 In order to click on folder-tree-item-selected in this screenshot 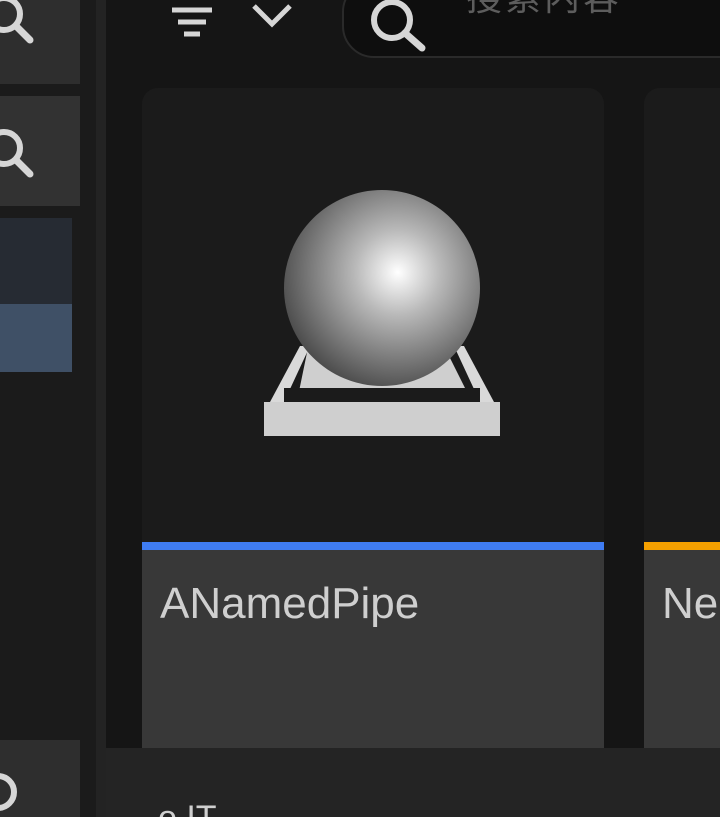, I will do `click(36, 338)`.